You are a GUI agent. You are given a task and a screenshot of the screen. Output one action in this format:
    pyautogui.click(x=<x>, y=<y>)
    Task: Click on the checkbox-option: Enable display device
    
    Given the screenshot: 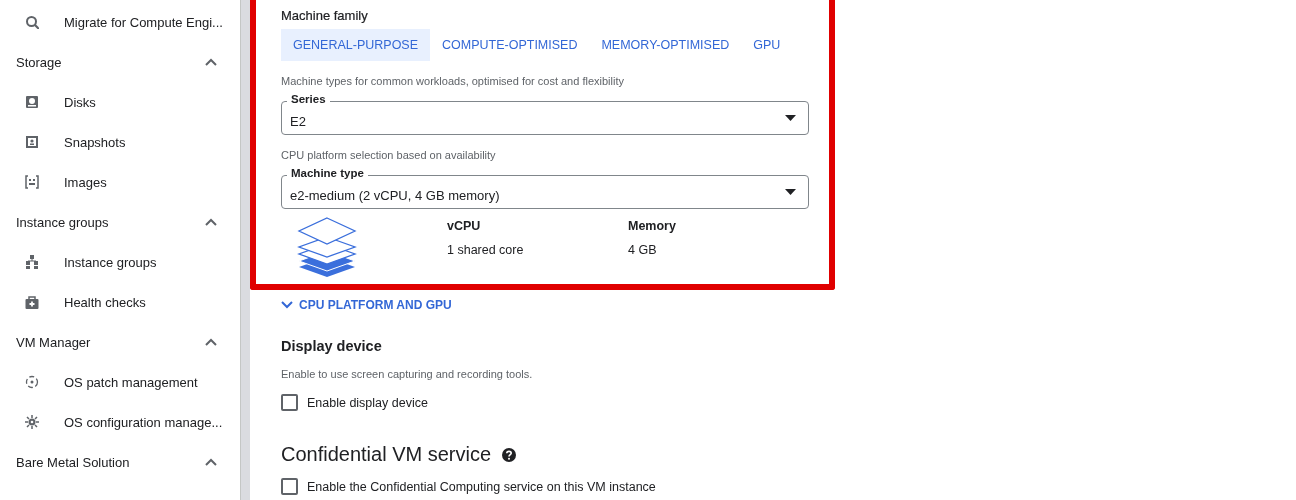 What is the action you would take?
    pyautogui.click(x=788, y=402)
    